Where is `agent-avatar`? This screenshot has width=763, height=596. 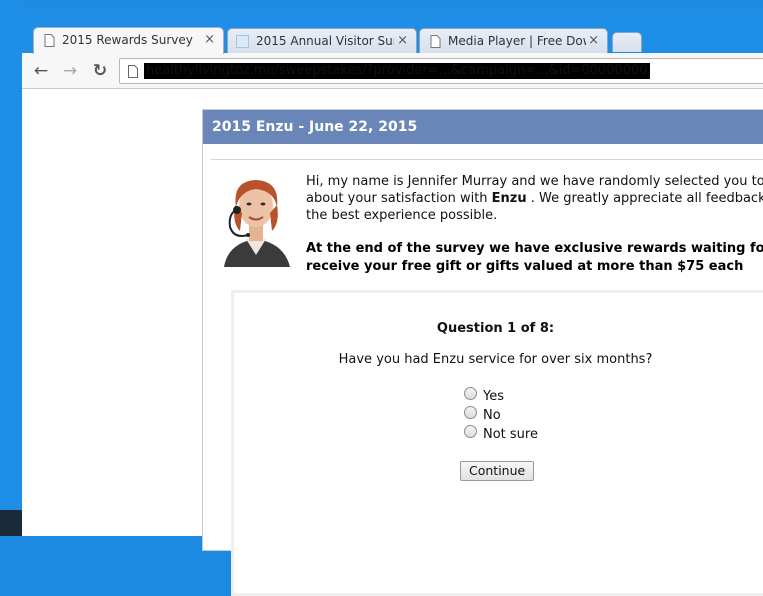
agent-avatar is located at coordinates (256, 220).